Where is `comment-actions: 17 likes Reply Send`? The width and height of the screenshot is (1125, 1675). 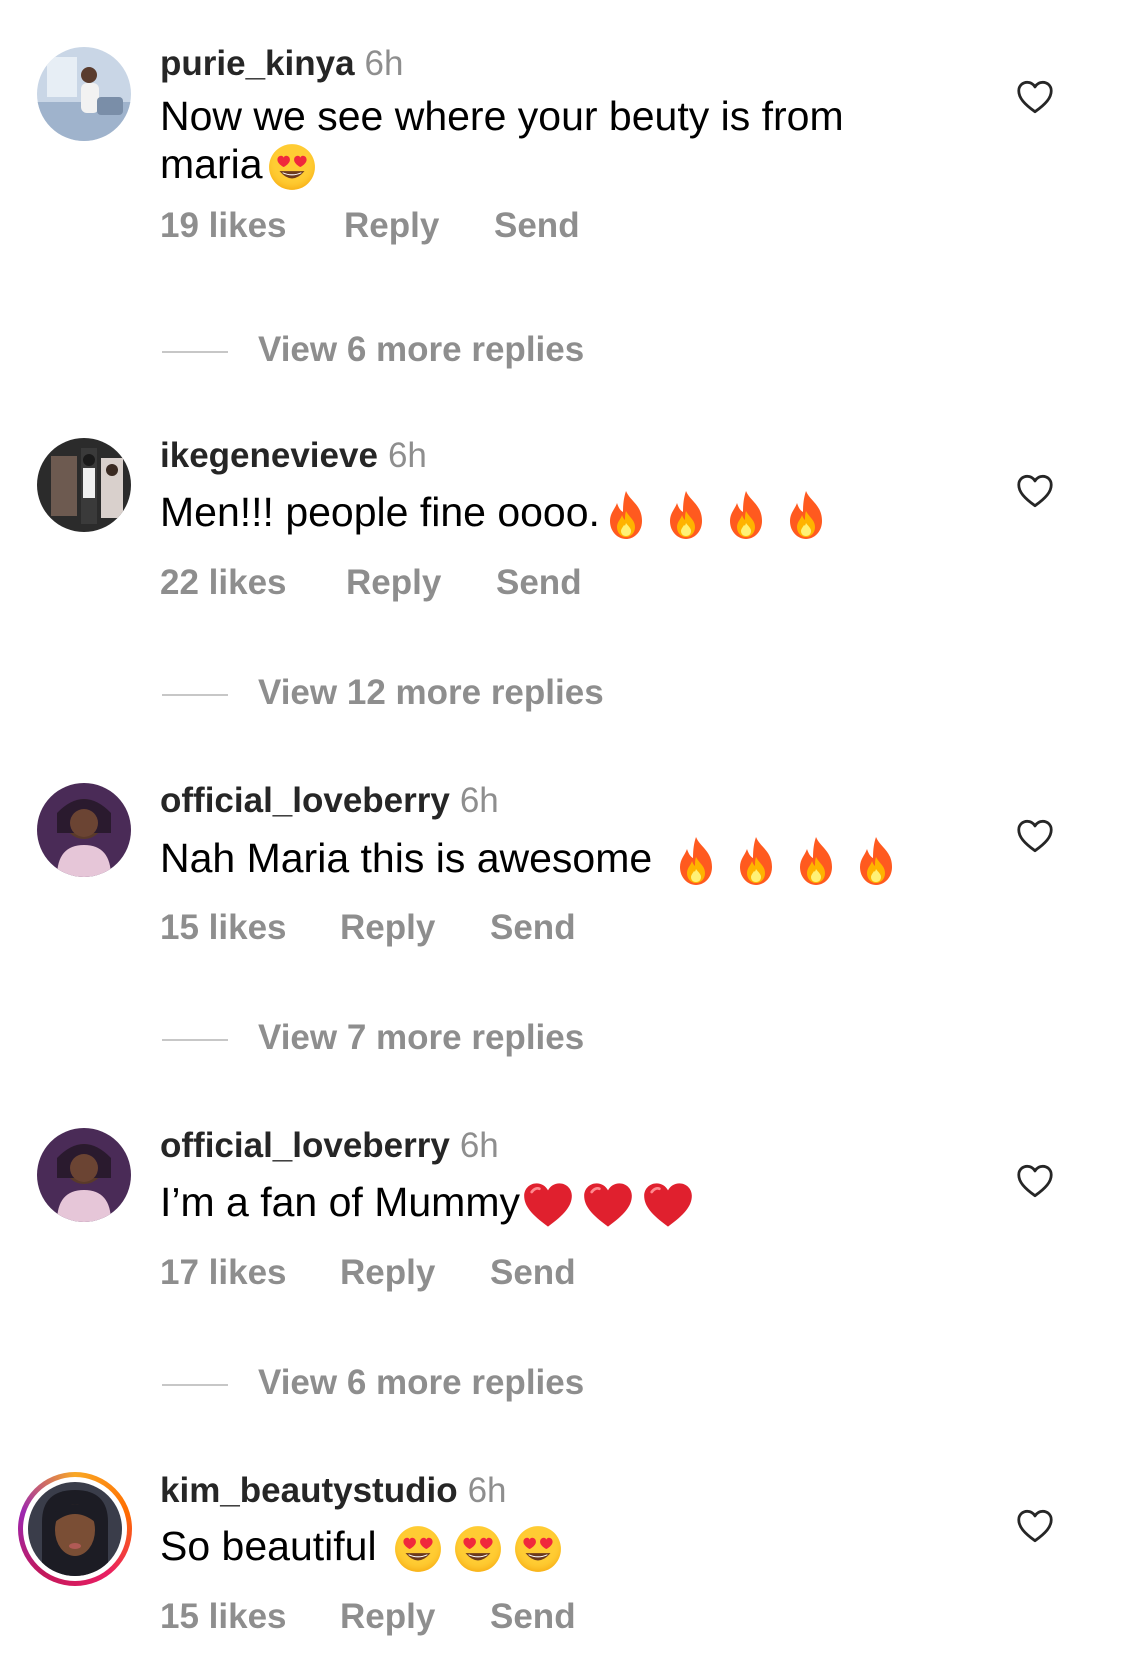
comment-actions: 17 likes Reply Send is located at coordinates (368, 1273).